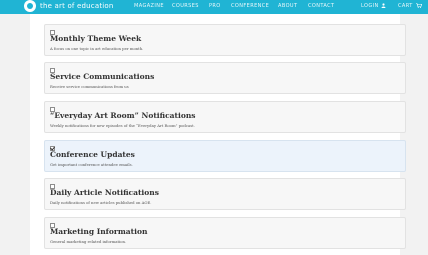 This screenshot has width=428, height=255. Describe the element at coordinates (30, 6) in the screenshot. I see `logo-icon` at that location.